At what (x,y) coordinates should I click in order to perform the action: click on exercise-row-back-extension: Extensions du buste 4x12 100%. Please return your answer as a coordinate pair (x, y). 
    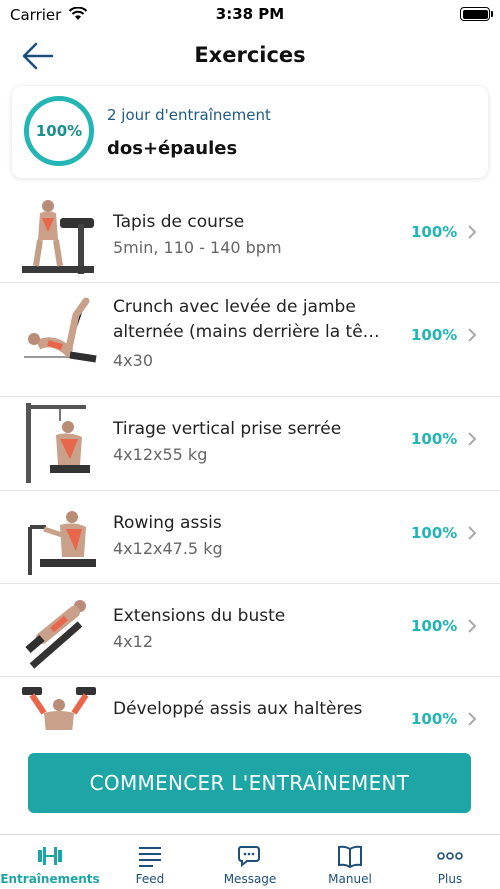
    Looking at the image, I should click on (250, 630).